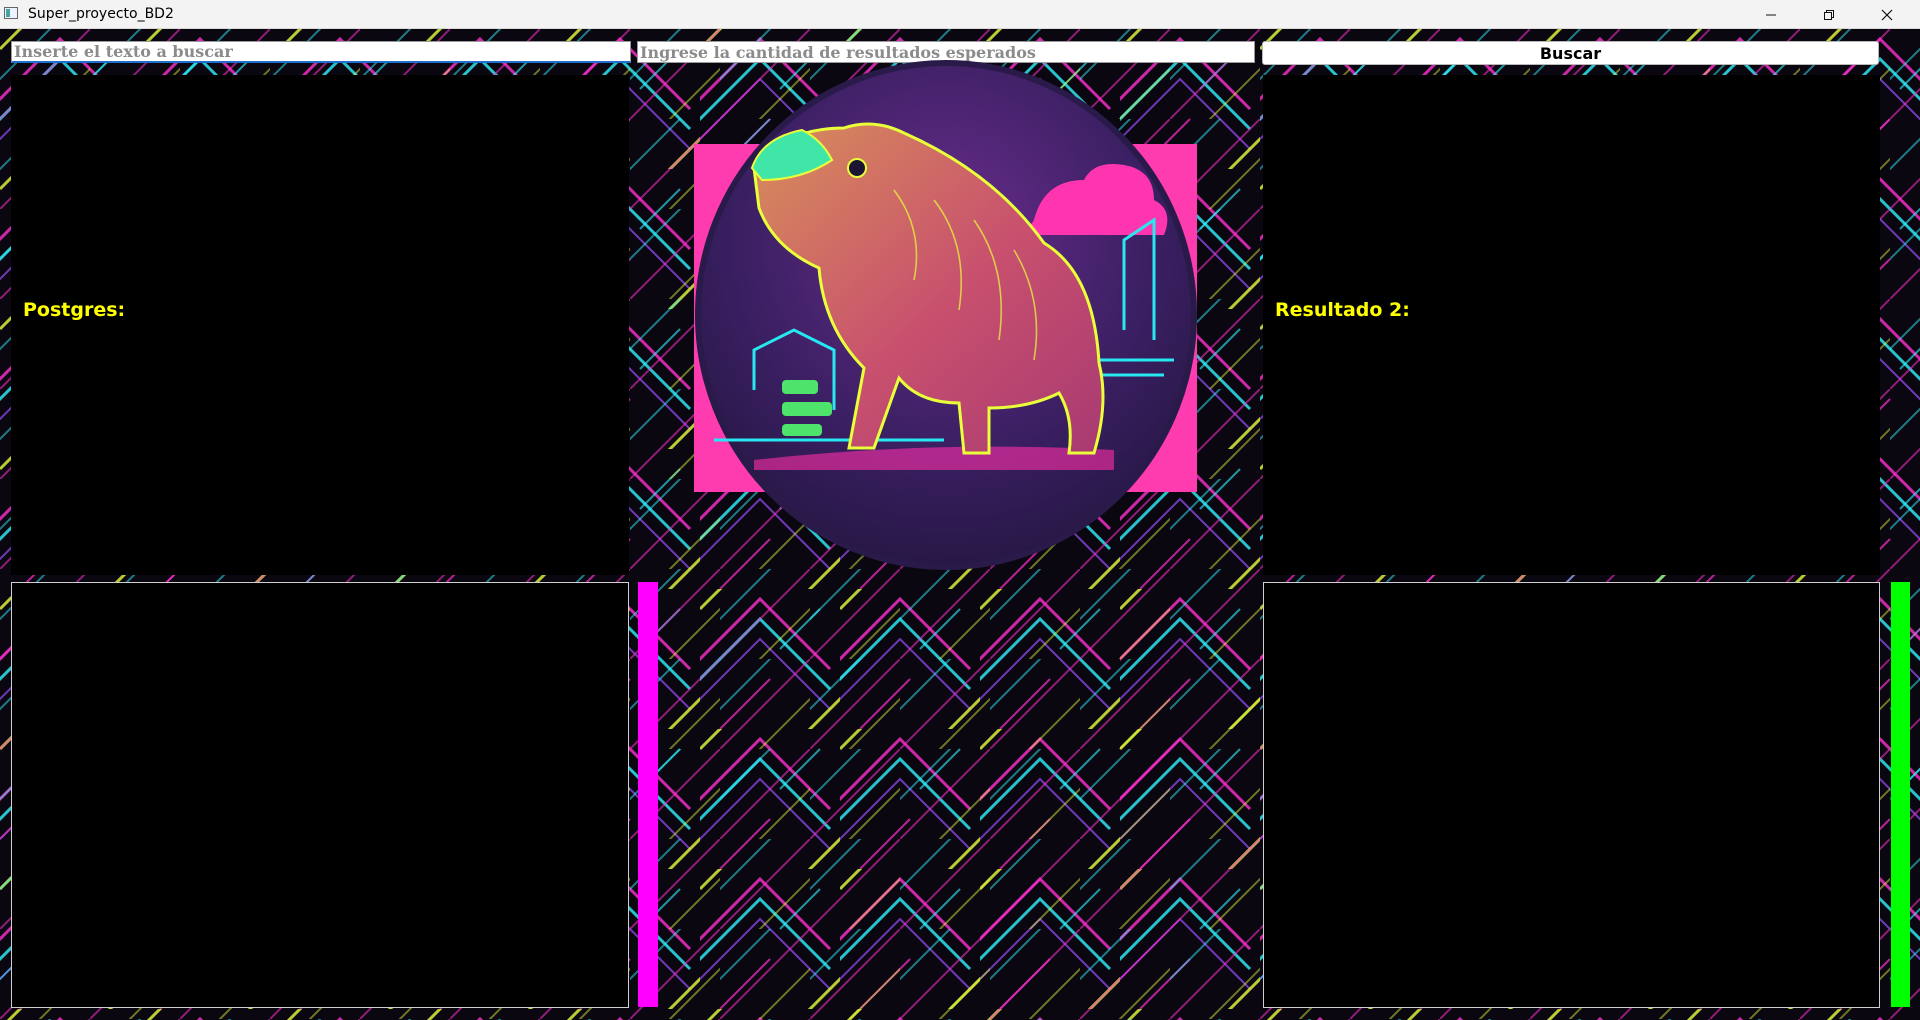 The image size is (1920, 1020). I want to click on window-title: Super_proyecto_BD2, so click(101, 14).